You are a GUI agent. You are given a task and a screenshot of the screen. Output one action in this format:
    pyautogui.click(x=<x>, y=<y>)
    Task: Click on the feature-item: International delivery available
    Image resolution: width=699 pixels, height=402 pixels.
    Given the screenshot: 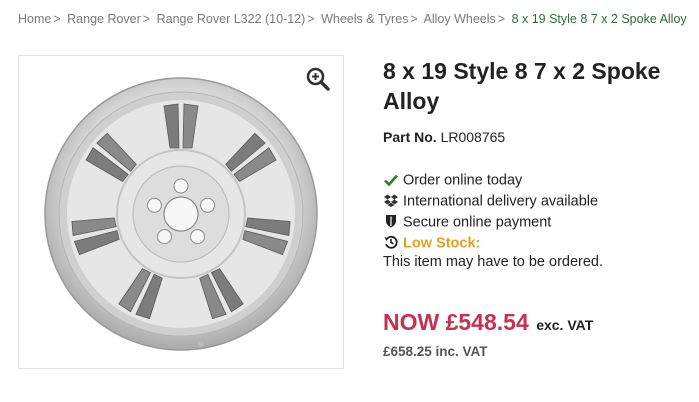 What is the action you would take?
    pyautogui.click(x=490, y=201)
    